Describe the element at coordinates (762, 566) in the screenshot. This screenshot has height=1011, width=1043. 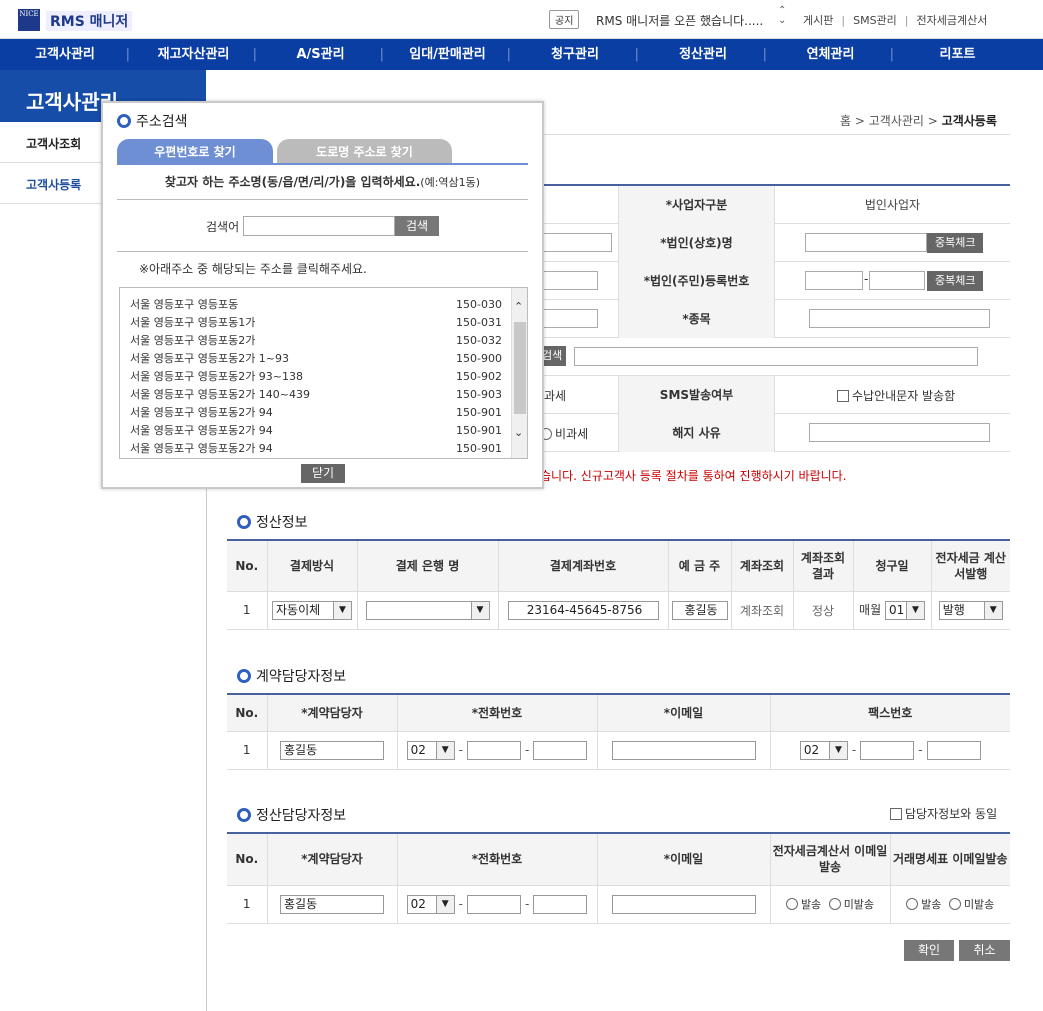
I see `col-check: 계좌조회` at that location.